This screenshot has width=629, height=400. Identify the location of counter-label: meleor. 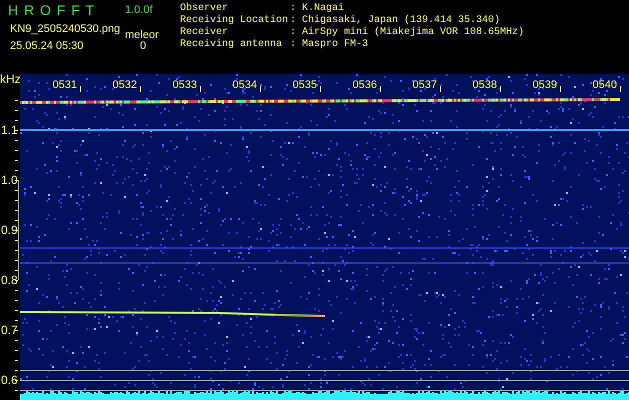
(142, 34).